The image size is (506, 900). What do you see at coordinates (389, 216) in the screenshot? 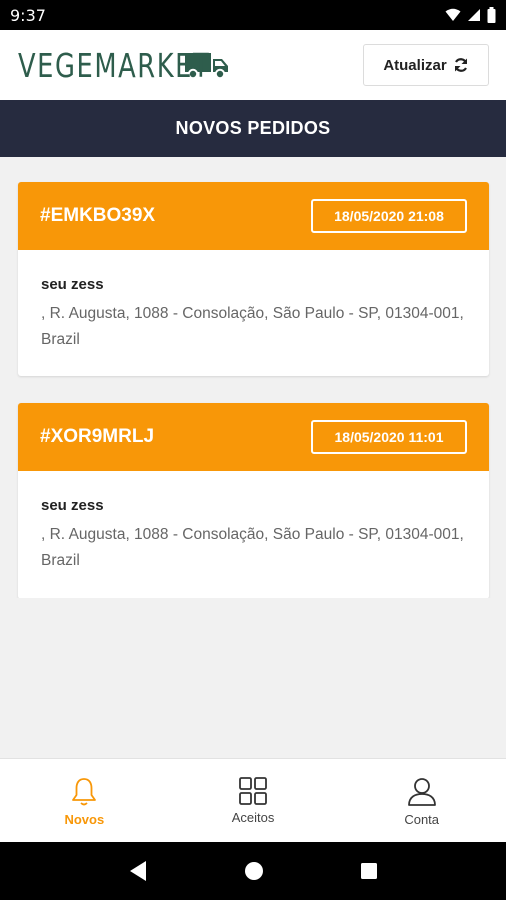
I see `order-date-badge: 18/05/2020 21:08` at bounding box center [389, 216].